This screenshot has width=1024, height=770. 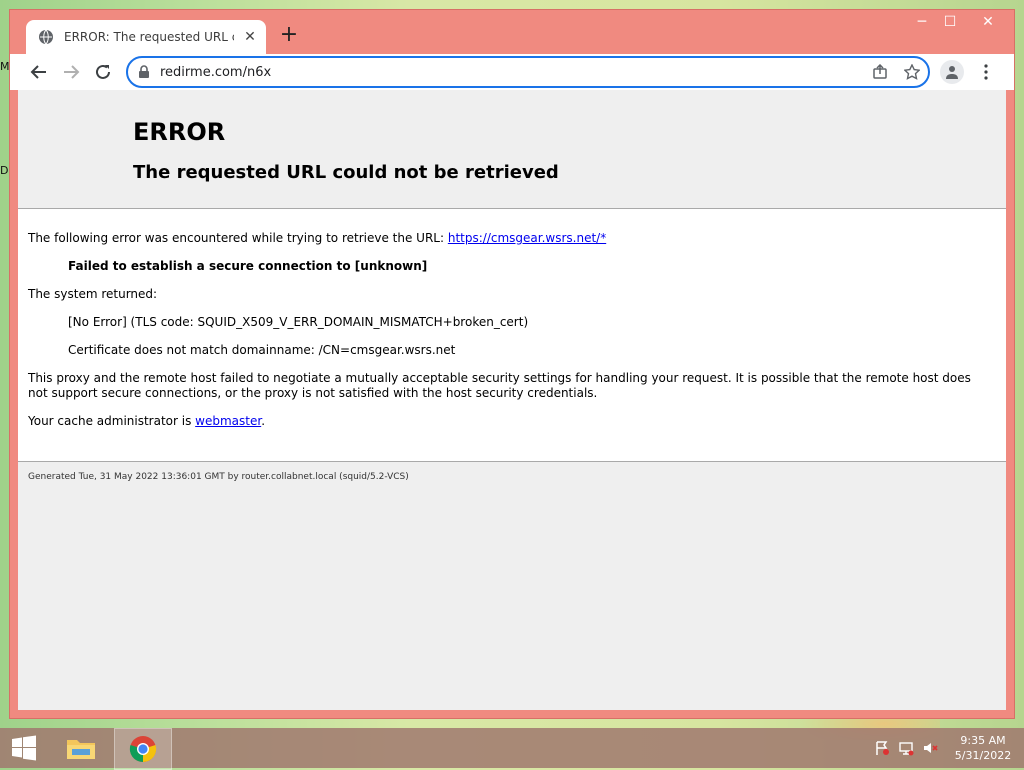 I want to click on back-button, so click(x=39, y=72).